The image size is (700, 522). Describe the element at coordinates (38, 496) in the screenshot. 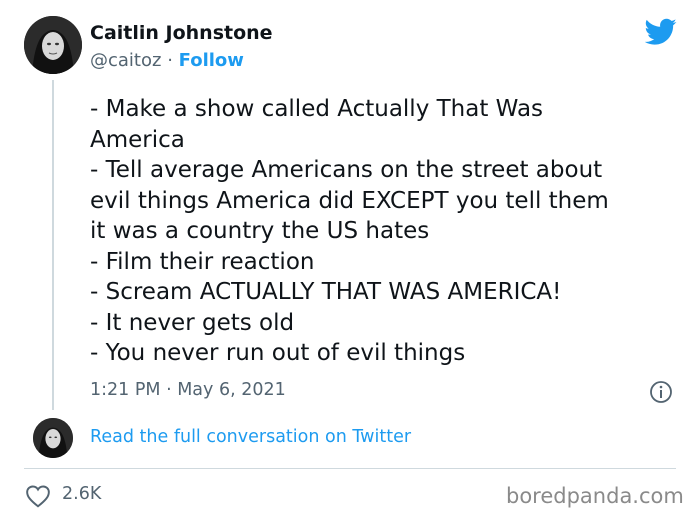

I see `heart-icon` at that location.